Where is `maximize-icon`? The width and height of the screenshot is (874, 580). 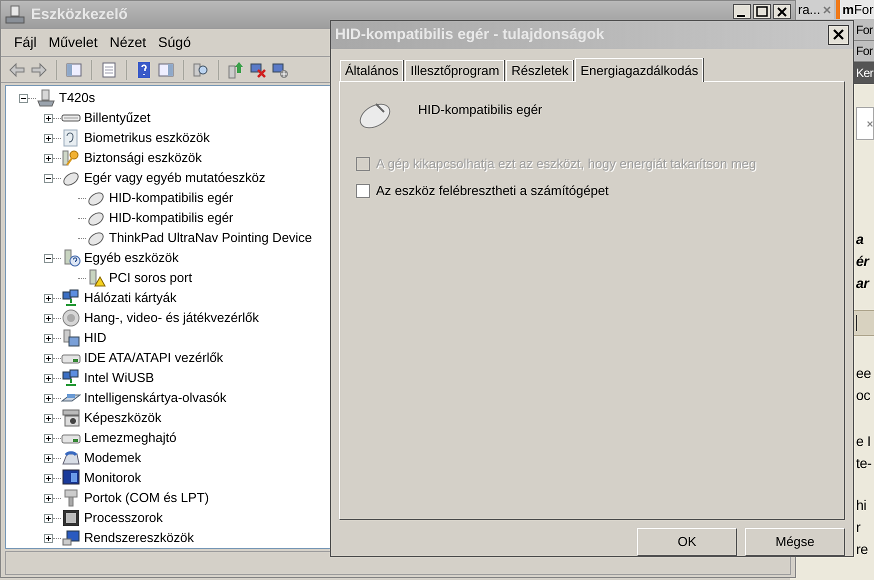
maximize-icon is located at coordinates (762, 11).